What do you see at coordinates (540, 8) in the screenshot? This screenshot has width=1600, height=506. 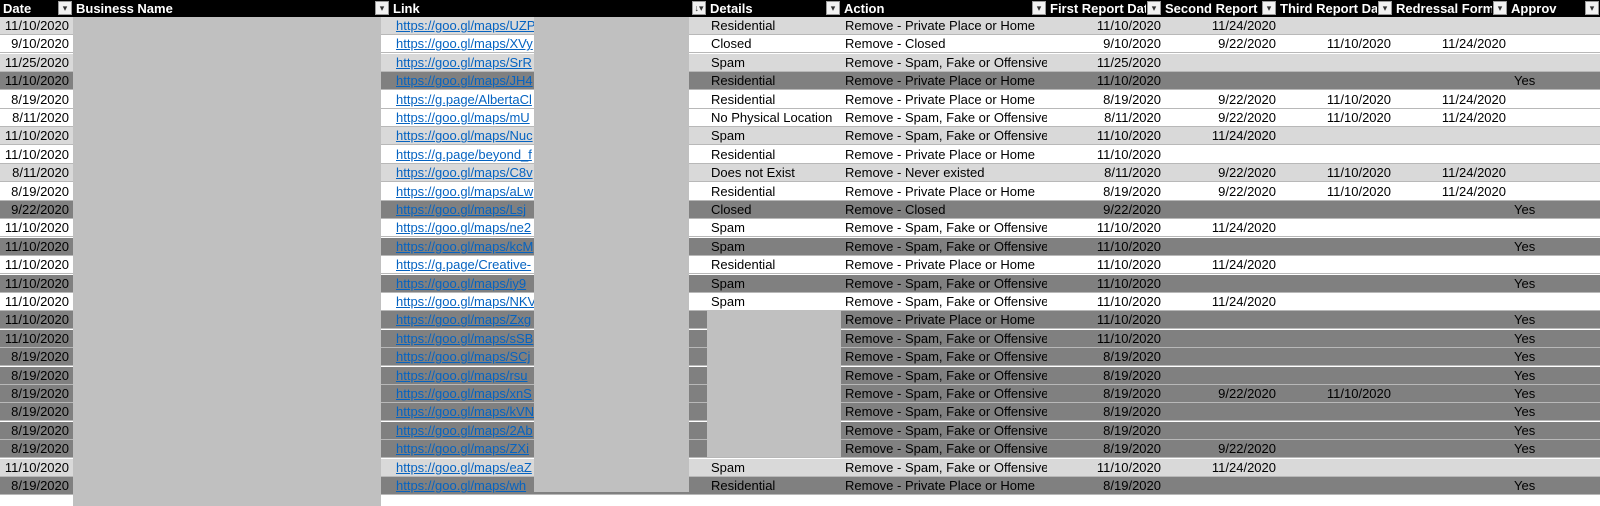 I see `column-header-link: Link` at bounding box center [540, 8].